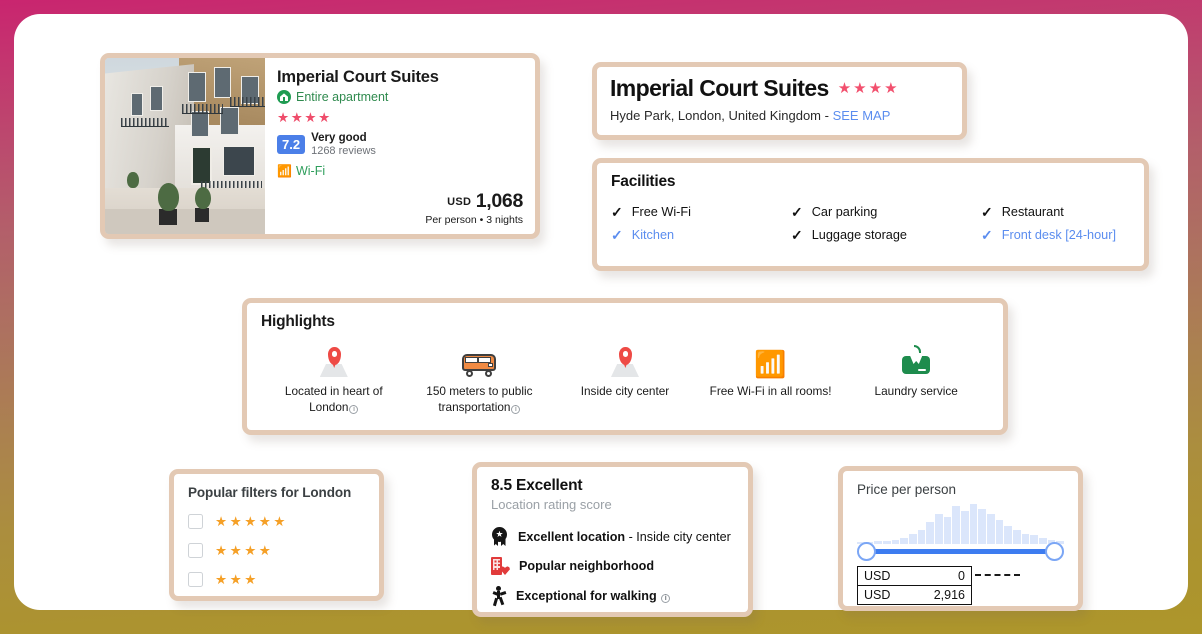  I want to click on highlight-item: 📶 Free Wi-Fi in all rooms!, so click(771, 380).